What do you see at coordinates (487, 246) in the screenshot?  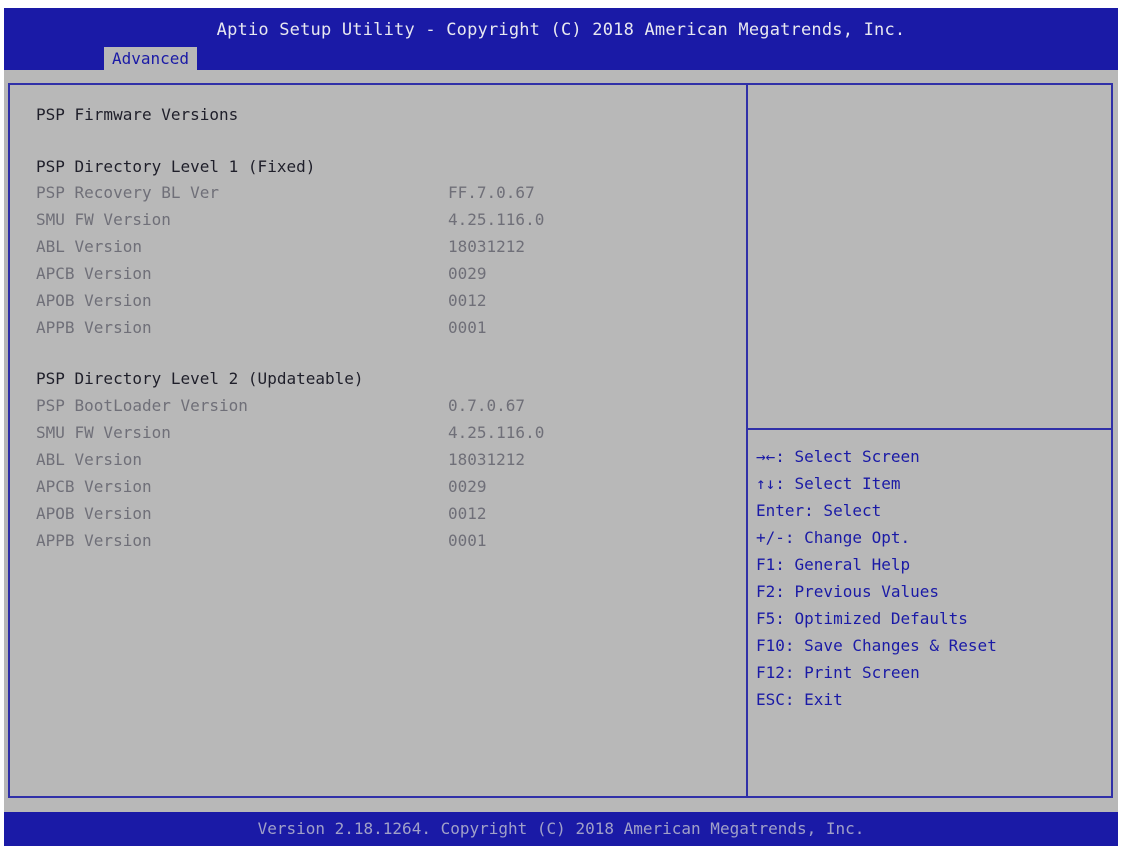 I see `value-abl-version-l1: 18031212` at bounding box center [487, 246].